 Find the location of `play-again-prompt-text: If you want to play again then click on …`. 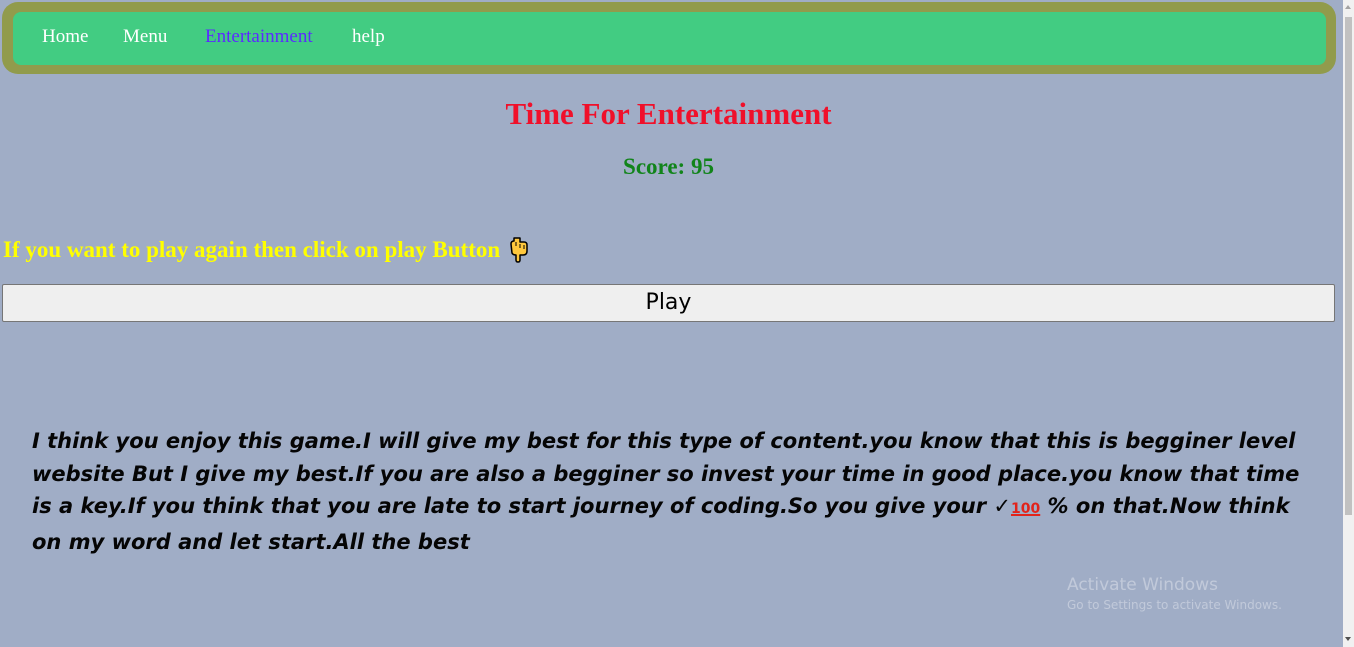

play-again-prompt-text: If you want to play again then click on … is located at coordinates (252, 249).